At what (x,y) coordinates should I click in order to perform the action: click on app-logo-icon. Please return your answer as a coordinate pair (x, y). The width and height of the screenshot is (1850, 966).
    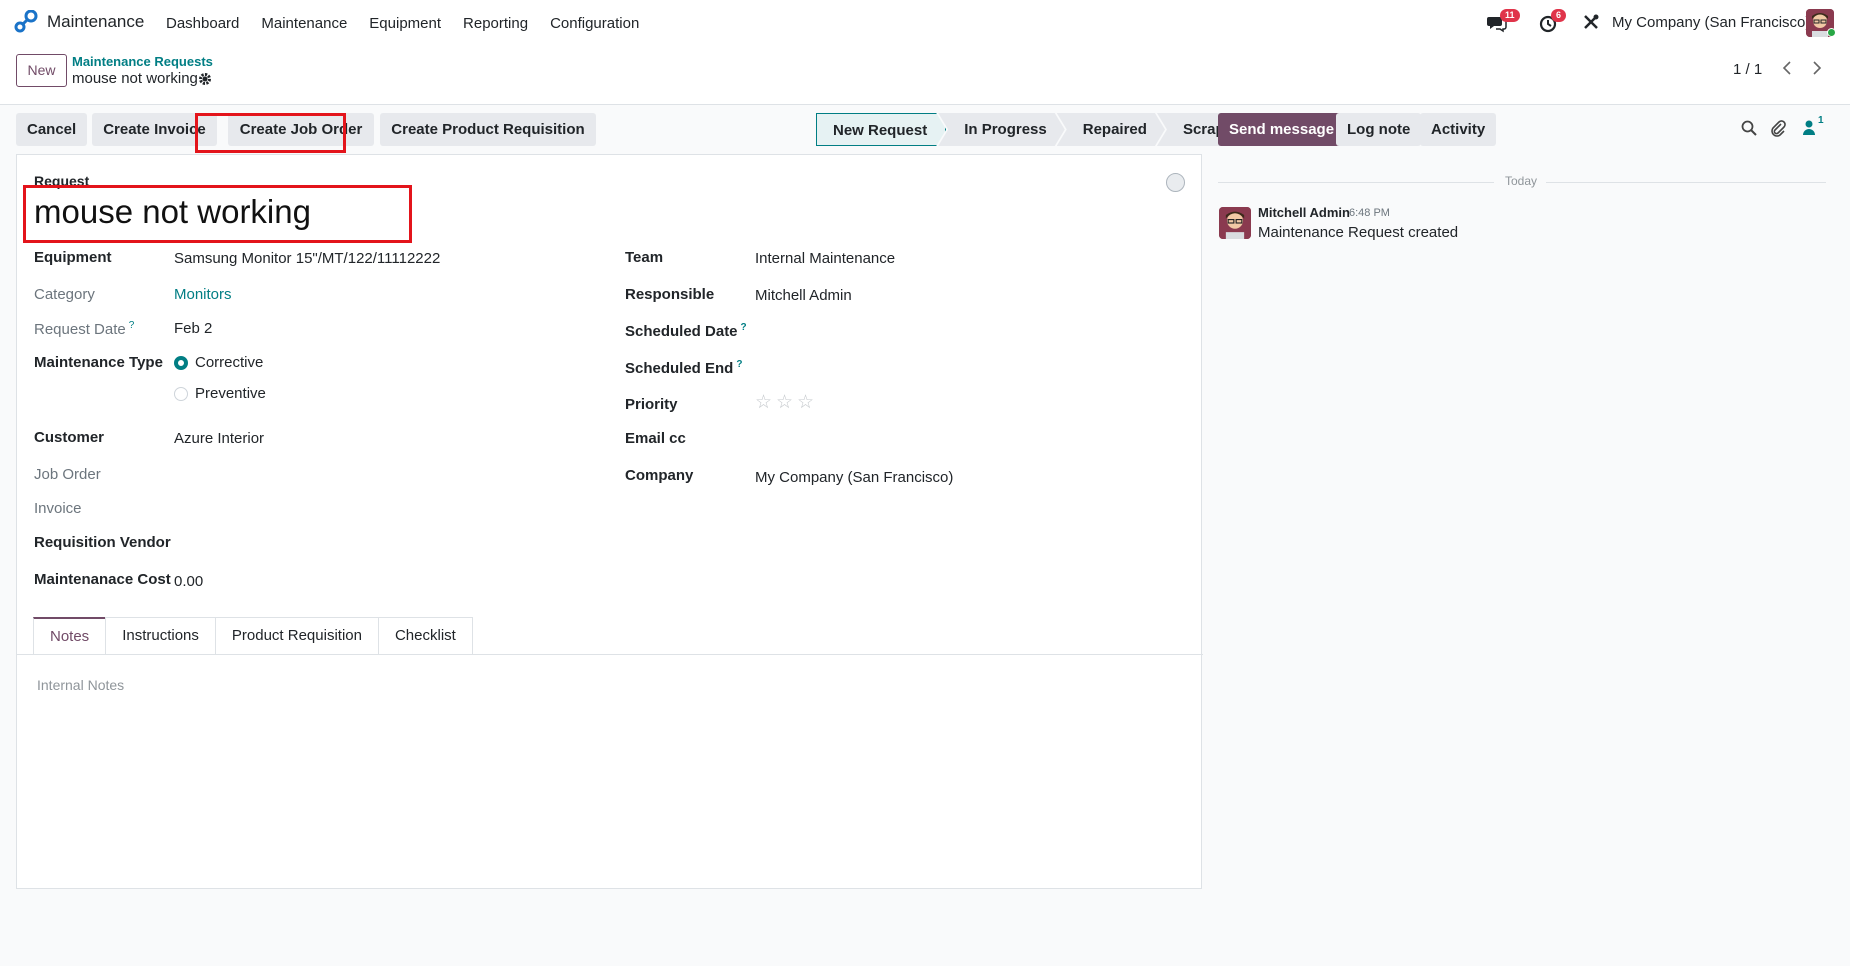
    Looking at the image, I should click on (26, 22).